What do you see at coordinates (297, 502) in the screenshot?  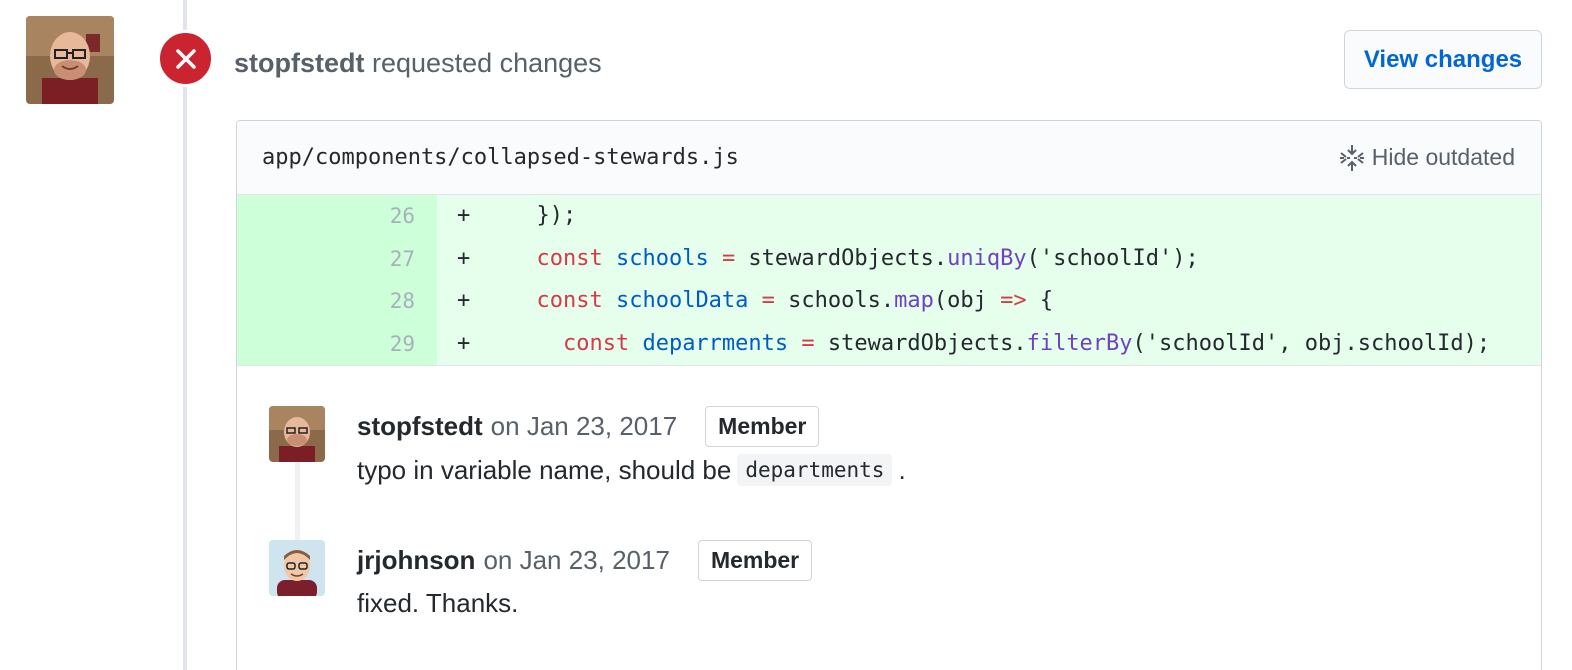 I see `comment-connector` at bounding box center [297, 502].